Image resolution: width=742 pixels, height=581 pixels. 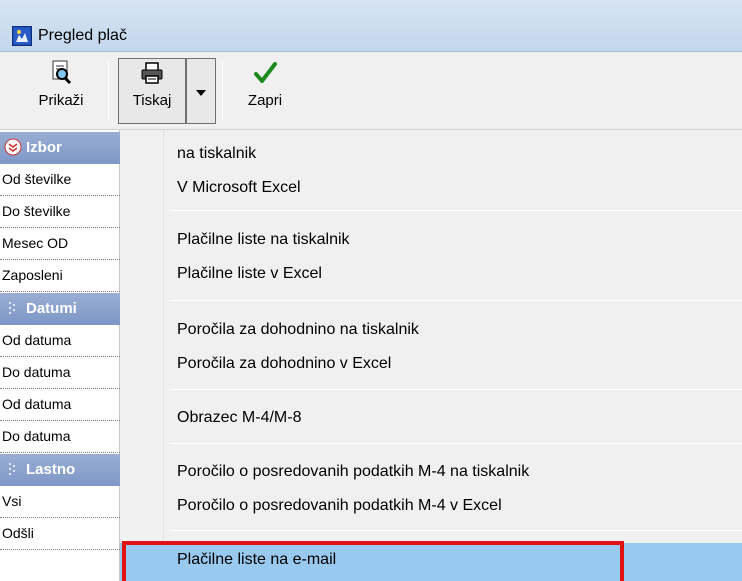 I want to click on annotation-highlight-box, so click(x=373, y=561).